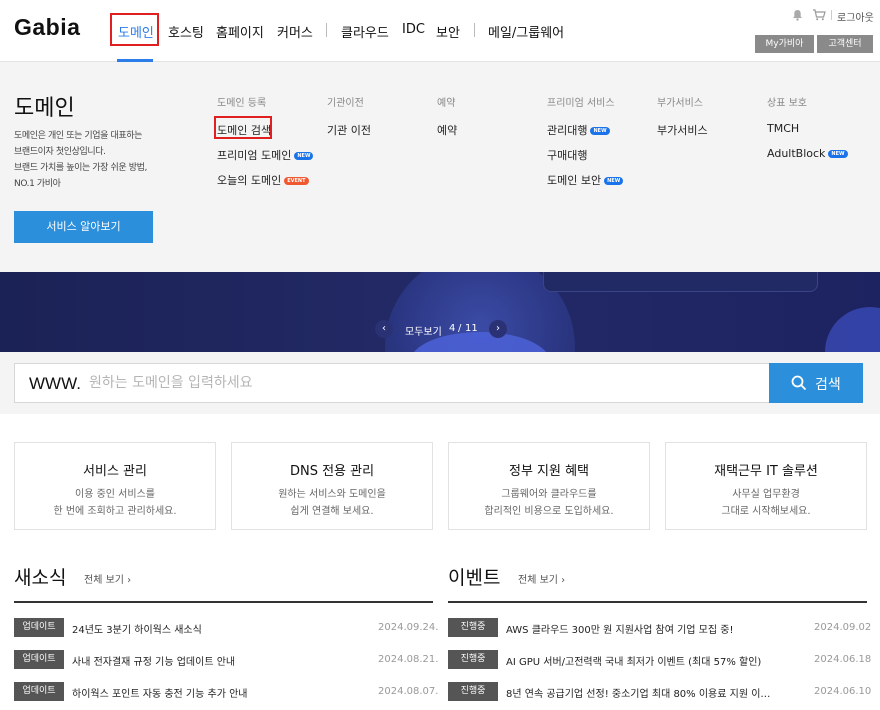  Describe the element at coordinates (349, 130) in the screenshot. I see `menu-item-transfer: 기관 이전` at that location.